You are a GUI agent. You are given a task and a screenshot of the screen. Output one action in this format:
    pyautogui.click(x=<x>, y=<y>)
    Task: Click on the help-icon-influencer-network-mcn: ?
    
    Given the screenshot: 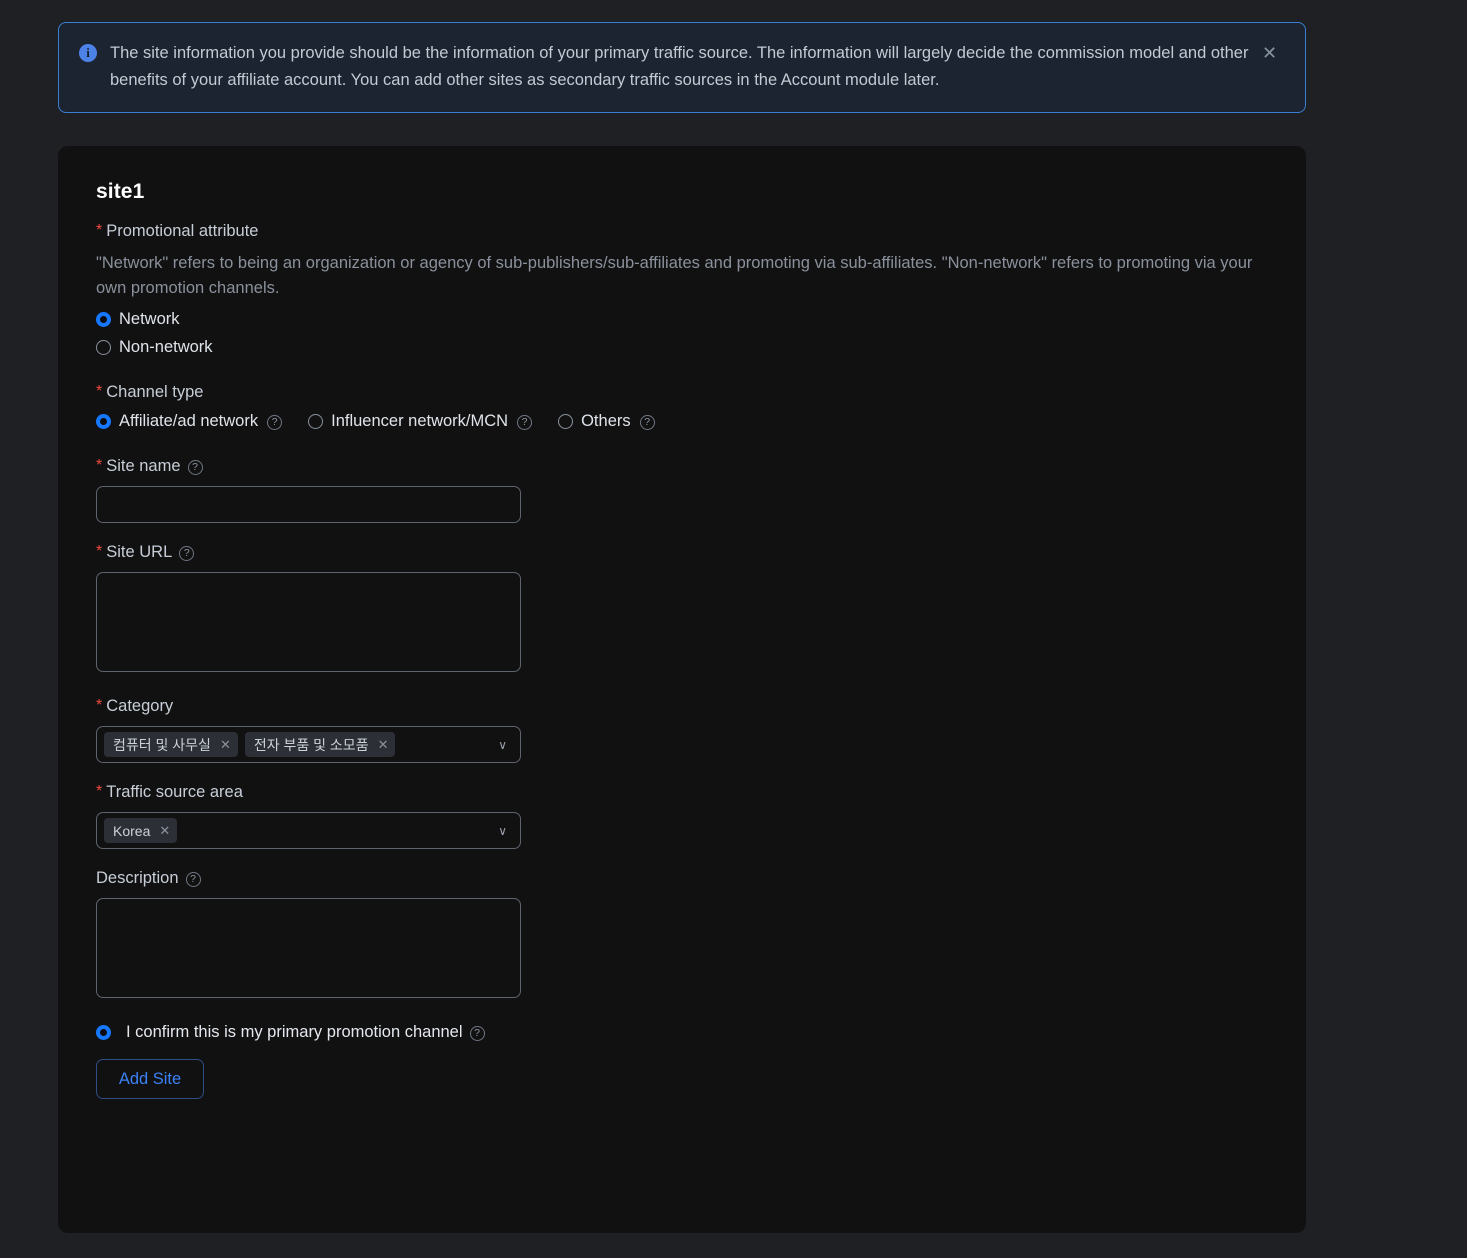 What is the action you would take?
    pyautogui.click(x=525, y=422)
    